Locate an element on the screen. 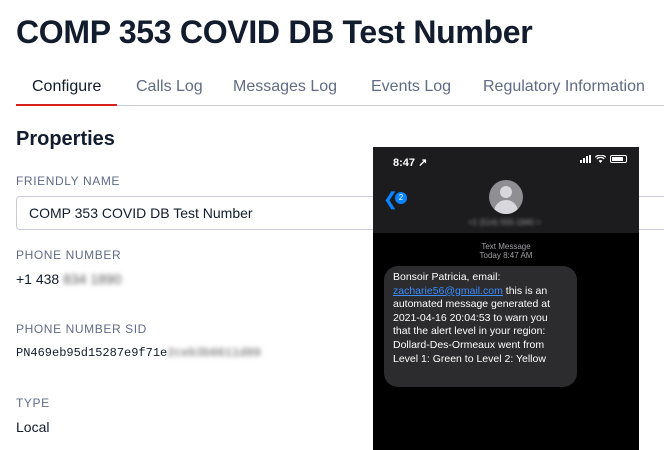 The width and height of the screenshot is (664, 450). contact-number-redacted: +1 (514) 555-1840 > is located at coordinates (504, 222).